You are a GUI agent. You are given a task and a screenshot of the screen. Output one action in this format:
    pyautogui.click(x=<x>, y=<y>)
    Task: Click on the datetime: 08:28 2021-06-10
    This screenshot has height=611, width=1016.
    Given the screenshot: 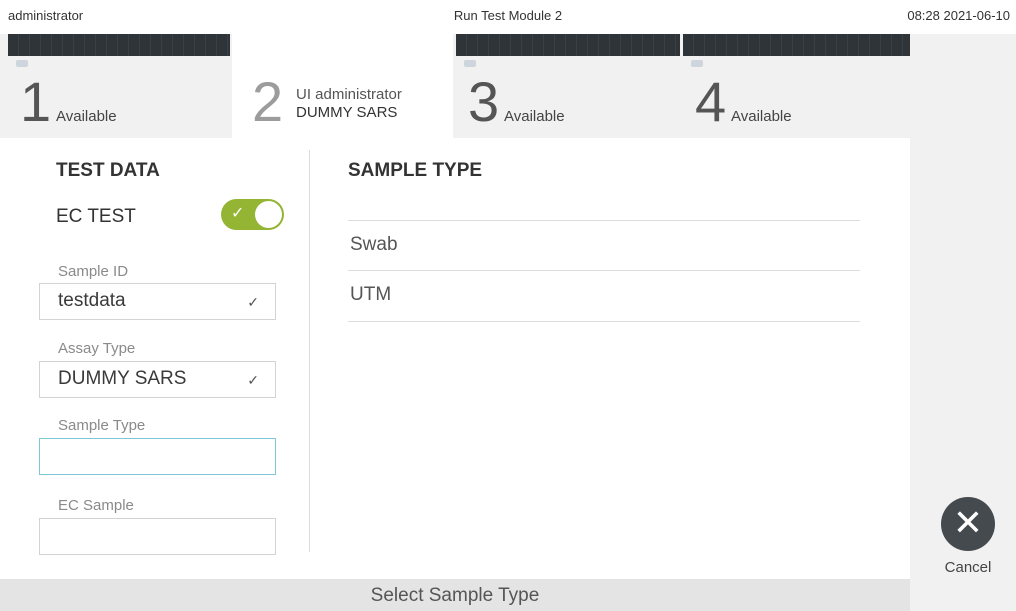 What is the action you would take?
    pyautogui.click(x=958, y=15)
    